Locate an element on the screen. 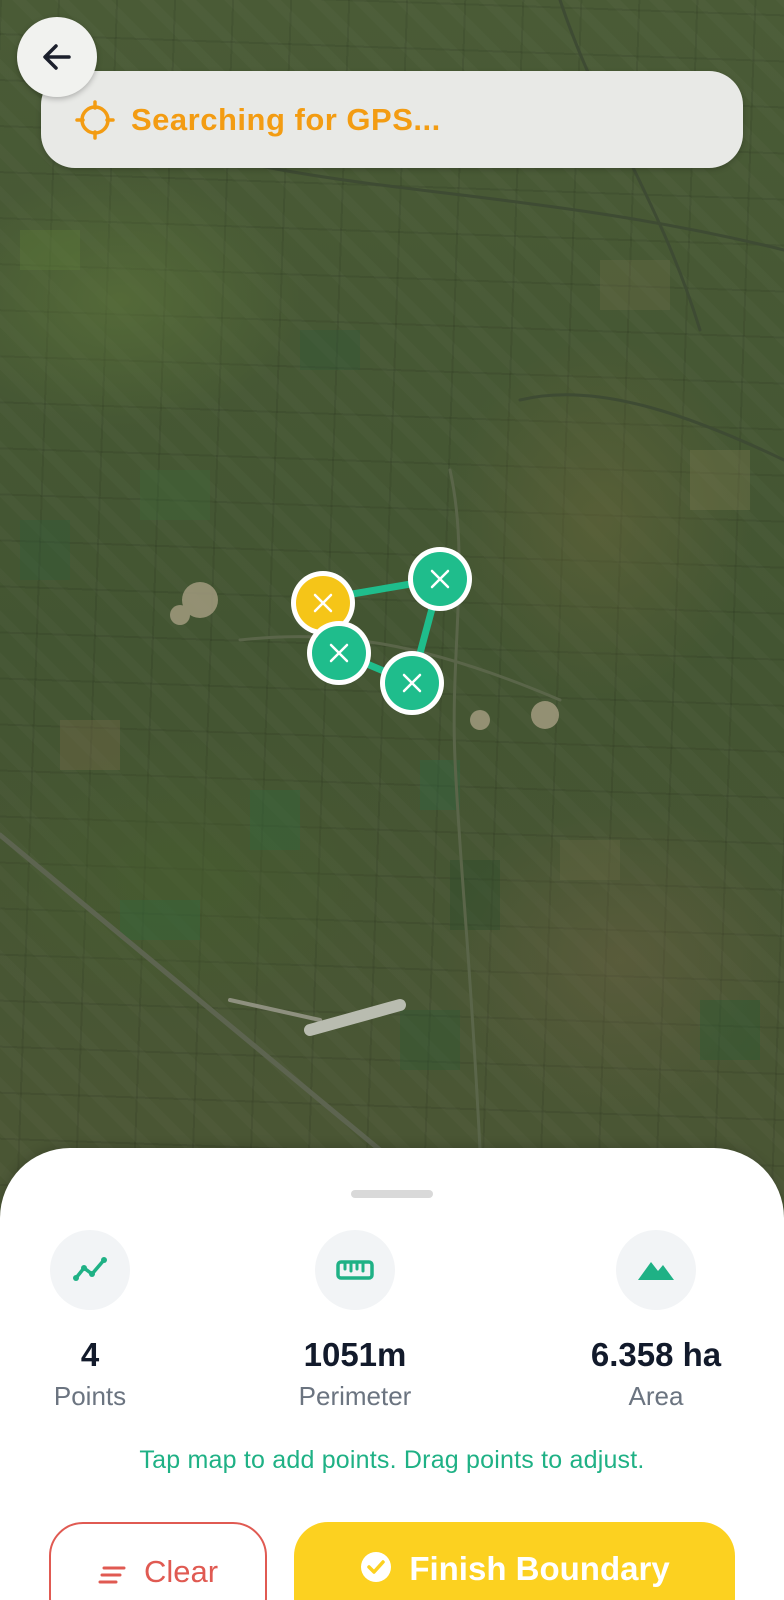 This screenshot has width=784, height=1600. crosshair-icon is located at coordinates (95, 119).